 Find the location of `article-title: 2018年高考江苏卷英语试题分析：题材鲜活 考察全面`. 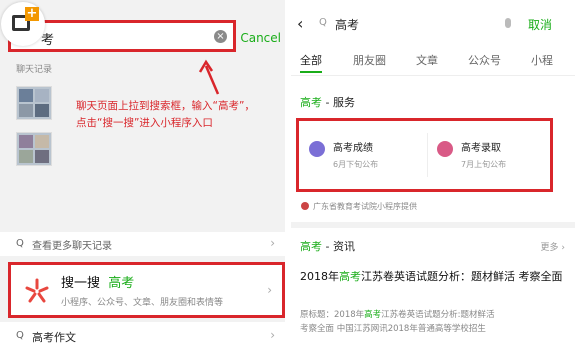

article-title: 2018年高考江苏卷英语试题分析：题材鲜活 考察全面 is located at coordinates (433, 276).